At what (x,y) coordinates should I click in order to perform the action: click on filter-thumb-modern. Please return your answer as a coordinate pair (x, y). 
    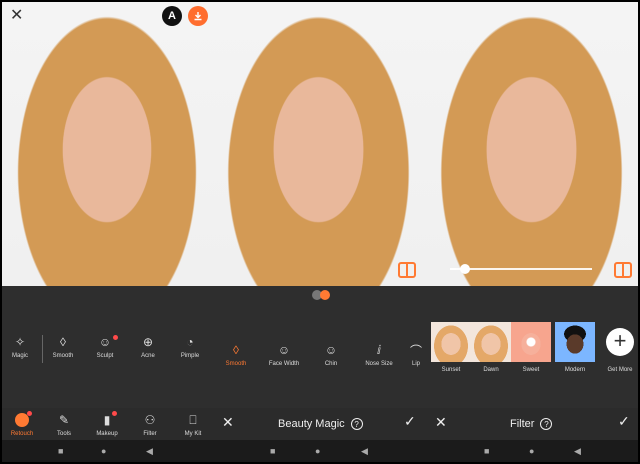
    Looking at the image, I should click on (575, 342).